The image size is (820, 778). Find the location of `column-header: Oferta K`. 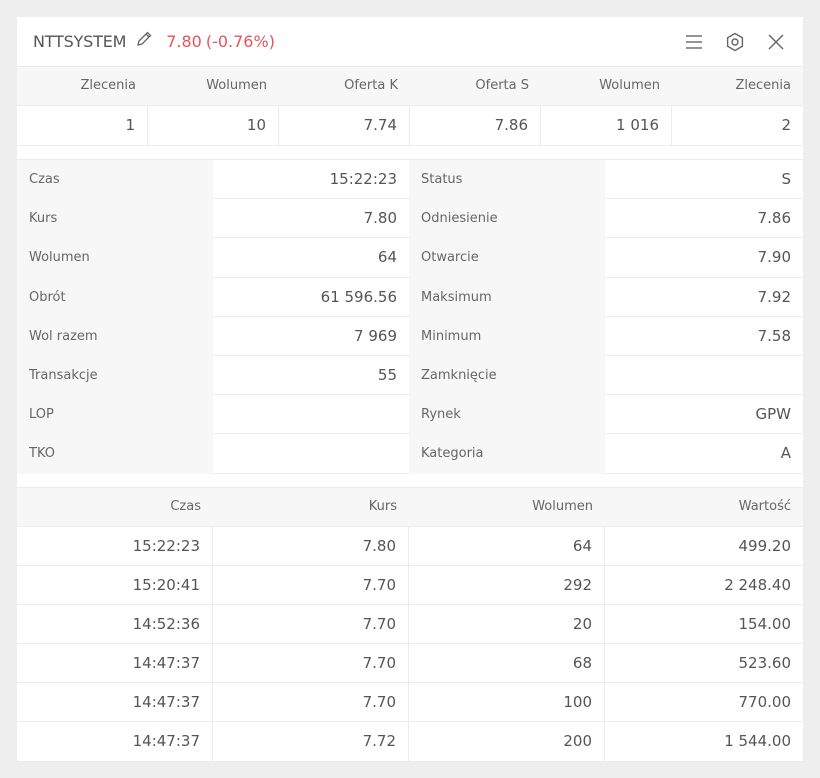

column-header: Oferta K is located at coordinates (344, 86).